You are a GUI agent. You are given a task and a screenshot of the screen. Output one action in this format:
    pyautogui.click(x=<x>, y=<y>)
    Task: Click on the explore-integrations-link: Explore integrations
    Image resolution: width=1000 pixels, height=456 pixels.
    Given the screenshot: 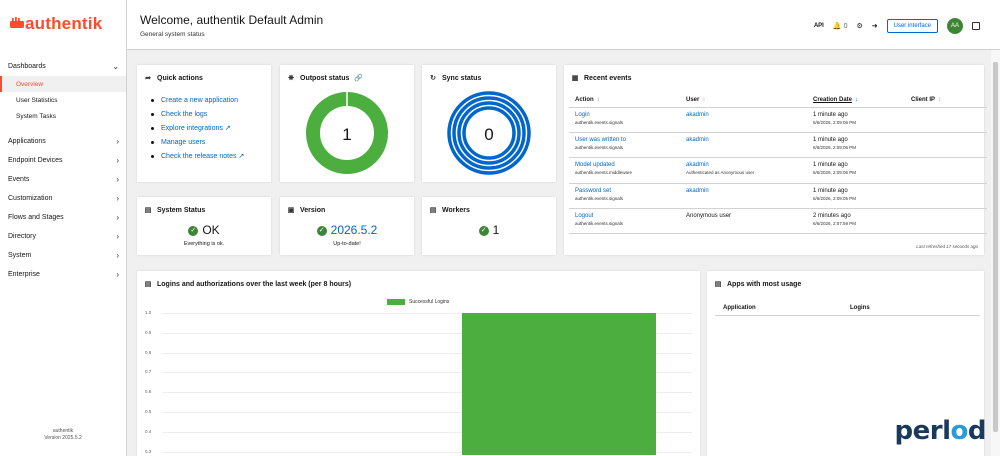 What is the action you would take?
    pyautogui.click(x=192, y=128)
    